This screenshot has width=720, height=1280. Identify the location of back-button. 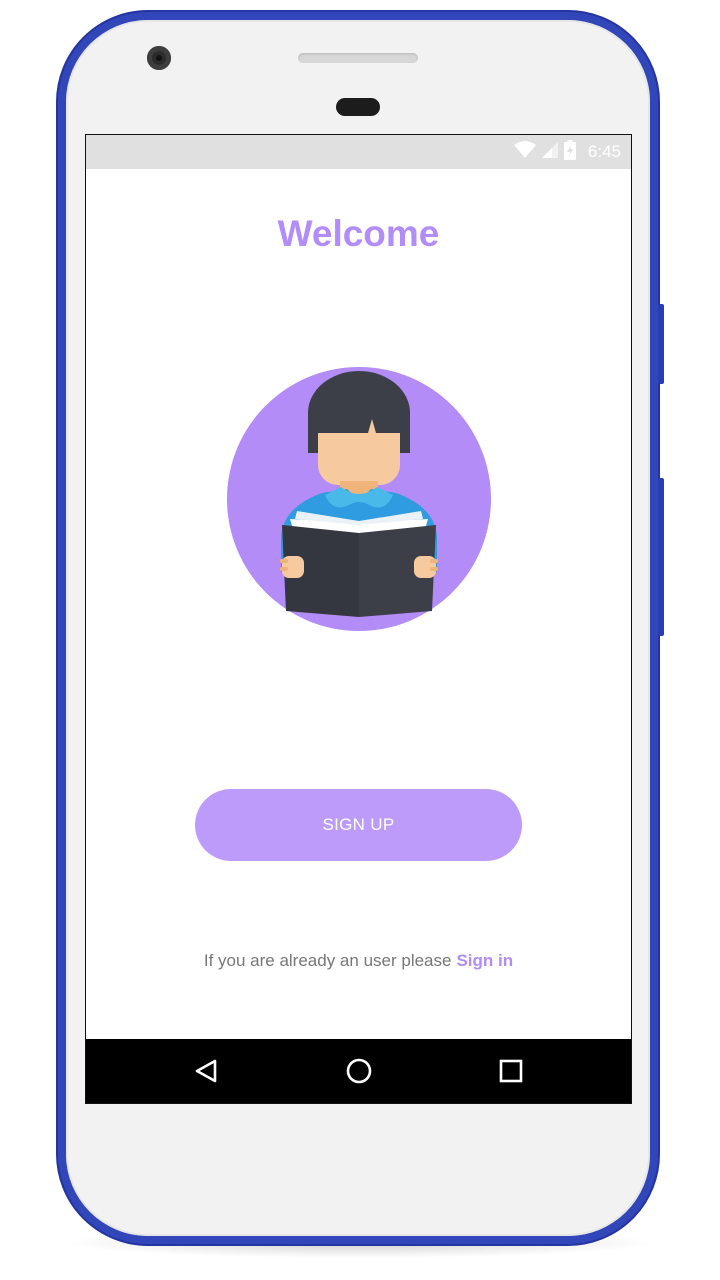
(206, 1071).